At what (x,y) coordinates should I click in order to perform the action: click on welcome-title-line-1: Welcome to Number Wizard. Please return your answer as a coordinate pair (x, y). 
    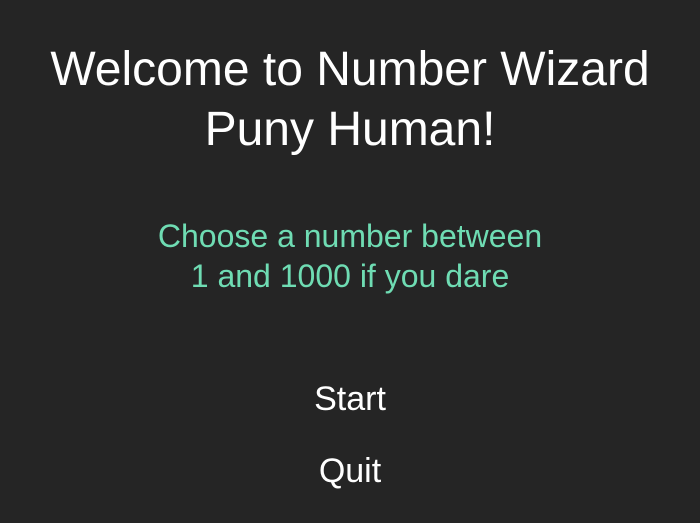
    Looking at the image, I should click on (350, 69).